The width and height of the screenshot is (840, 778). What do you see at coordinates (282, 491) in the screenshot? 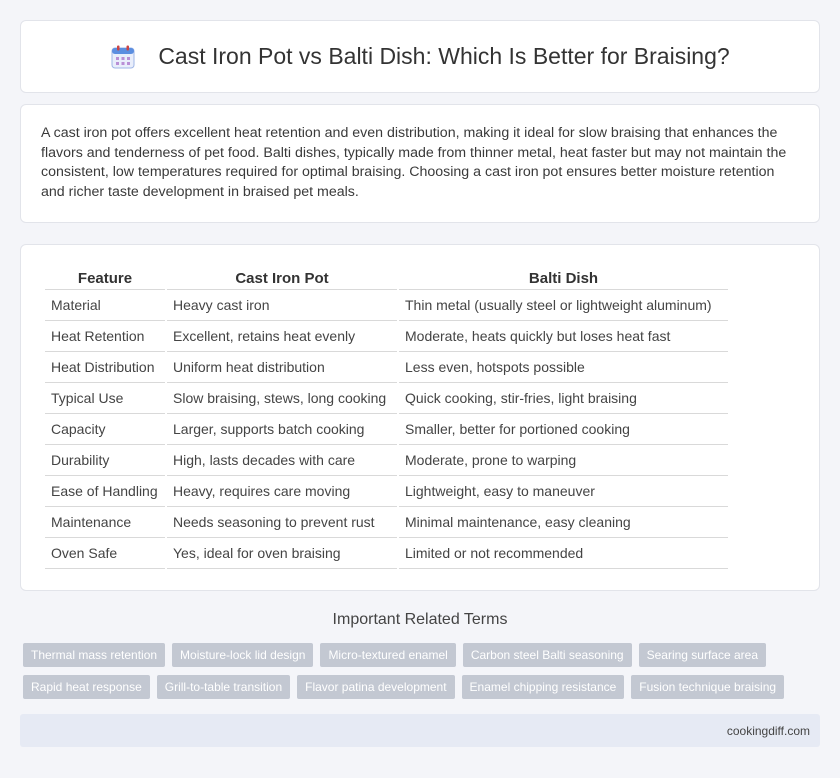
I see `cell-cast-iron-pot: Heavy, requires care moving` at bounding box center [282, 491].